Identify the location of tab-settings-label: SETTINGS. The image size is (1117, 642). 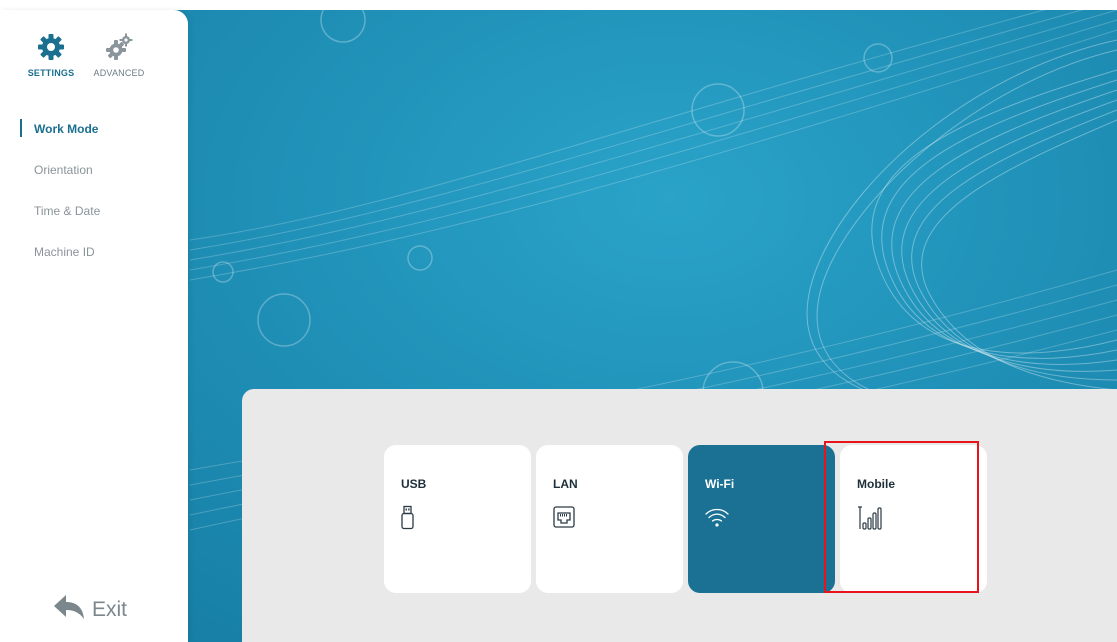
(51, 73).